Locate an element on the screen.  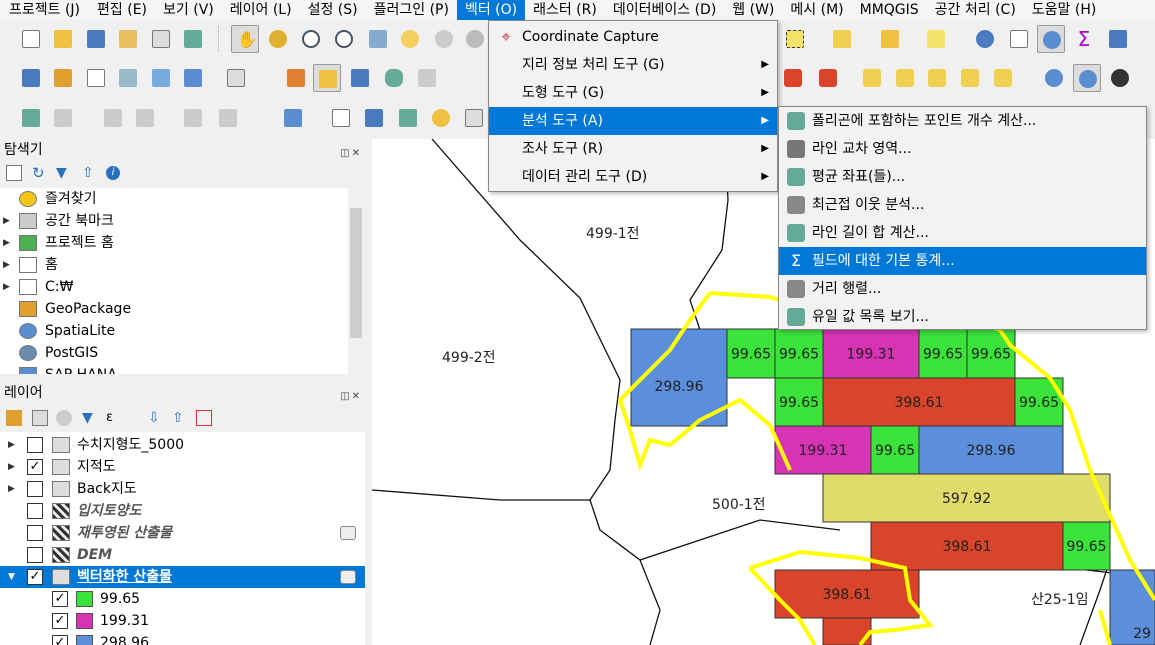
annotation-text-icon is located at coordinates (293, 118).